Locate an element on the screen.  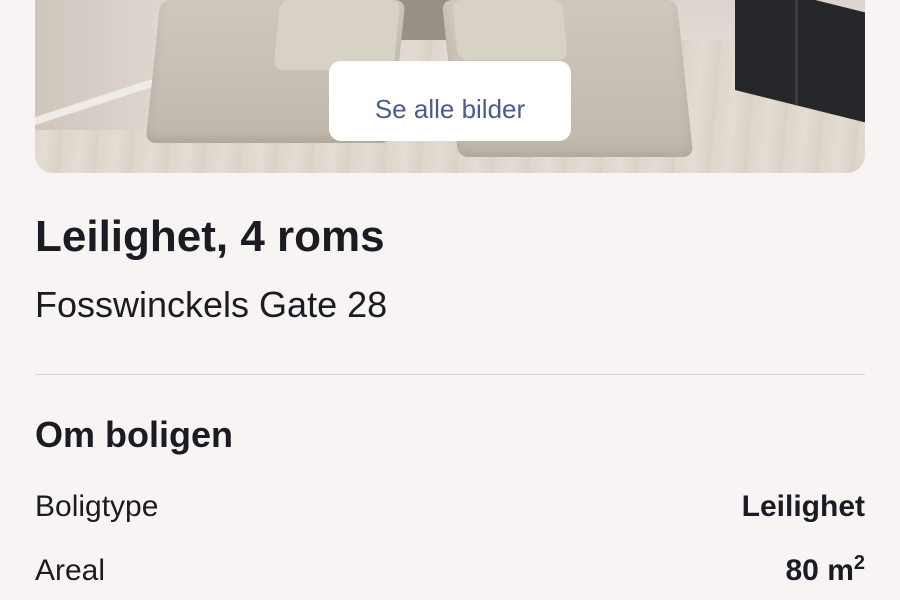
property-type-label: Boligtype is located at coordinates (97, 506).